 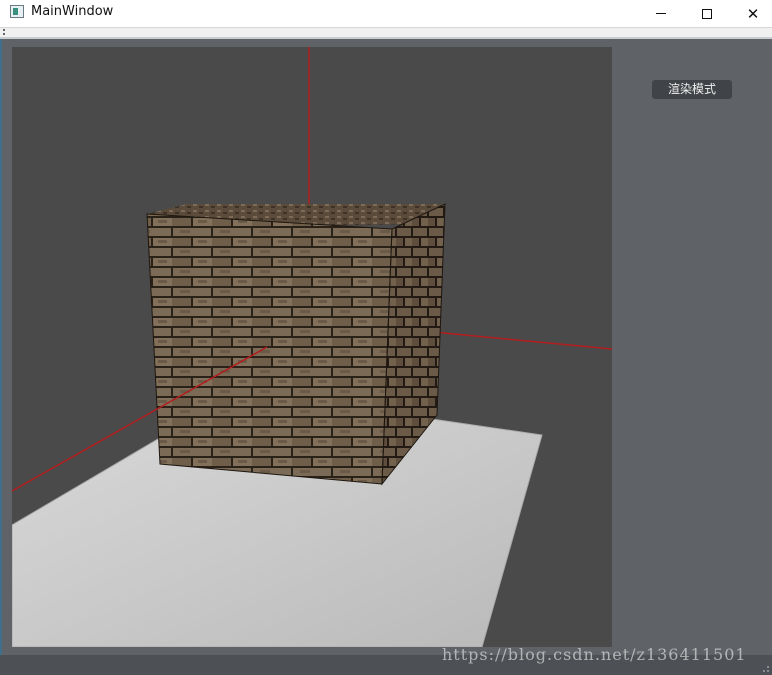 What do you see at coordinates (594, 654) in the screenshot?
I see `watermark-text: https://blog.csdn.net/z136411501` at bounding box center [594, 654].